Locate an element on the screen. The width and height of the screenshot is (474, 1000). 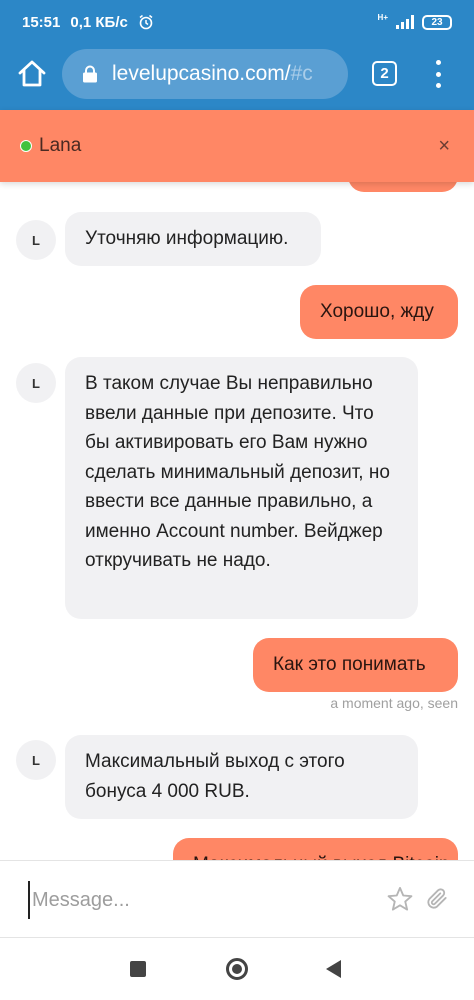
lock-icon is located at coordinates (90, 74).